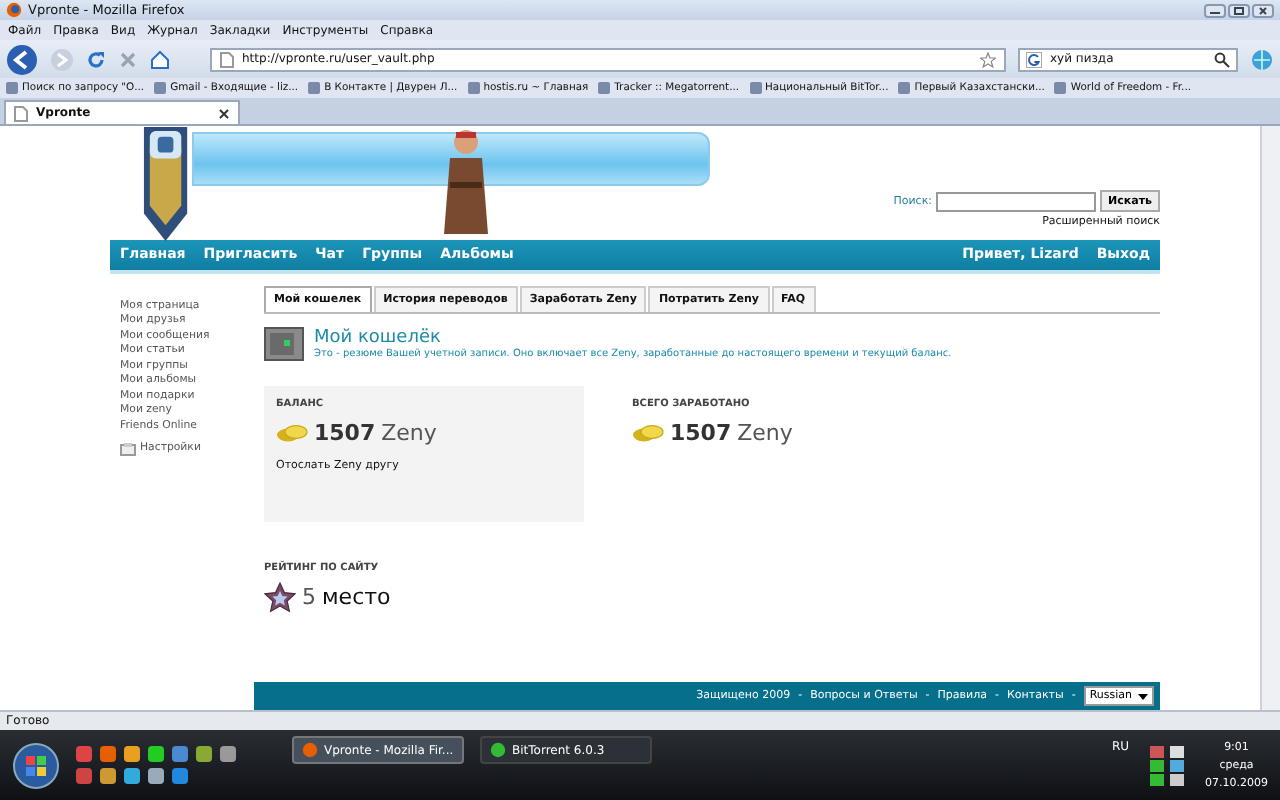  Describe the element at coordinates (378, 337) in the screenshot. I see `page-title: Мой кошелёк` at that location.